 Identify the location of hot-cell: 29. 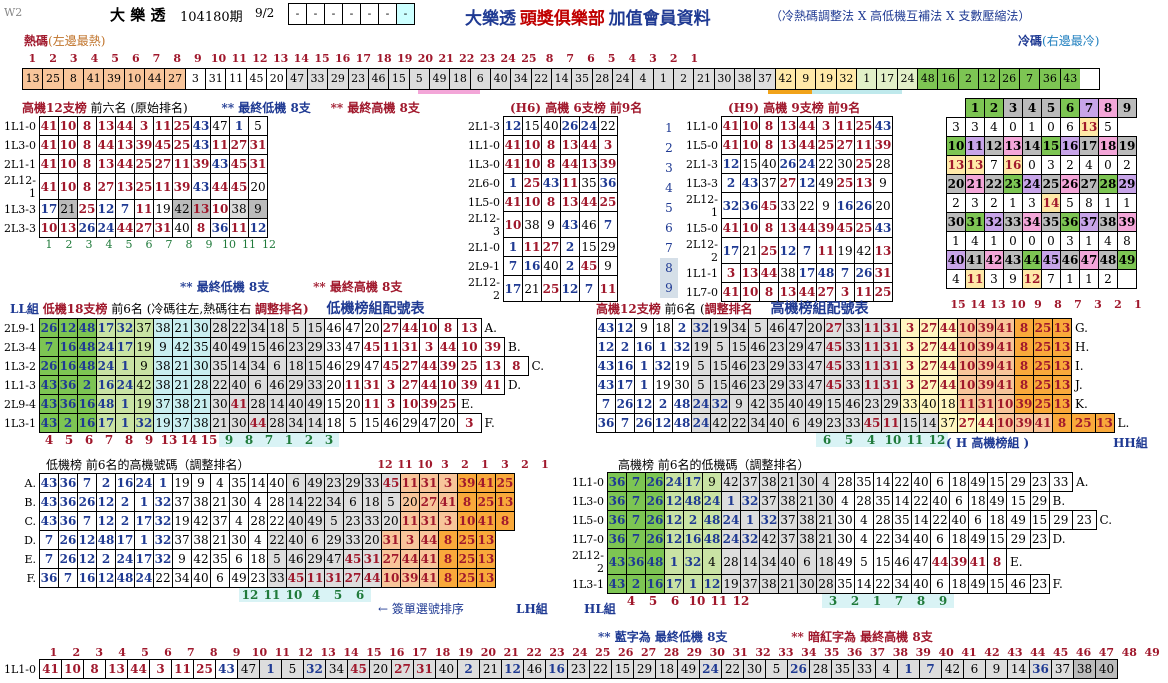
(338, 79).